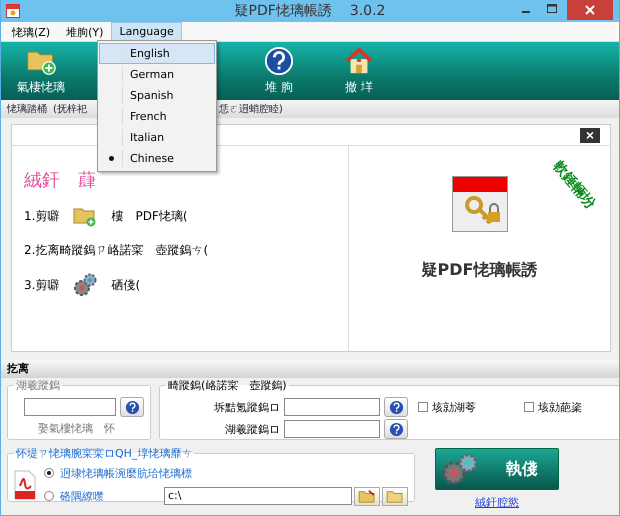 This screenshot has width=620, height=516. Describe the element at coordinates (60, 180) in the screenshot. I see `welcome-heading: 絨釬 蕼` at that location.